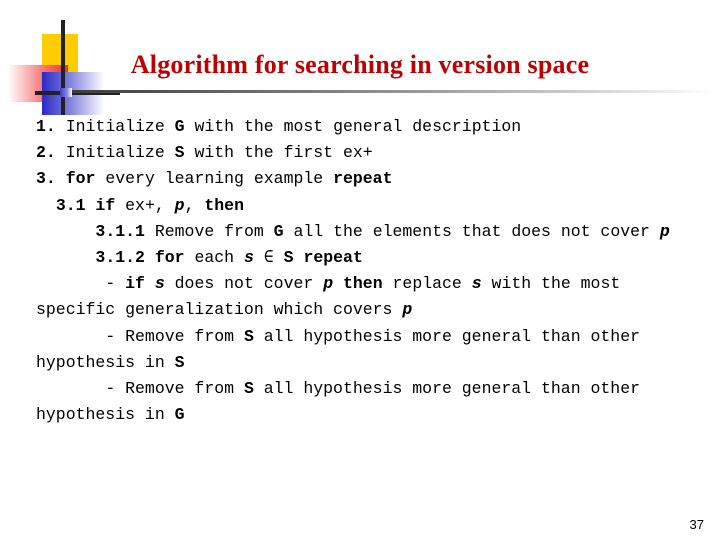  I want to click on algorithm-text-segment: ∈, so click(268, 258).